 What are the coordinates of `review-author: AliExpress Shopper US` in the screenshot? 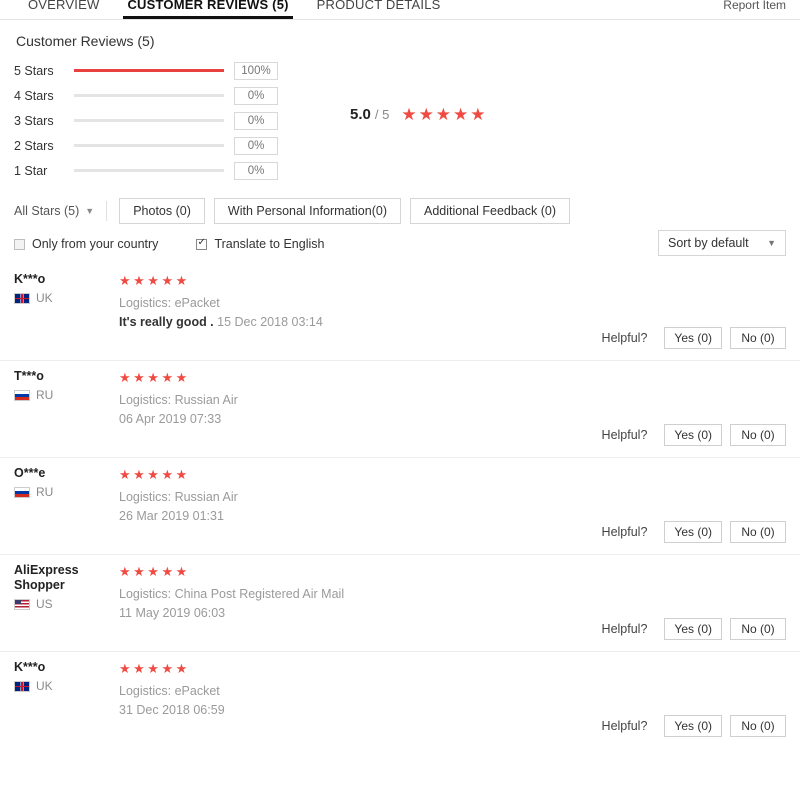 It's located at (61, 587).